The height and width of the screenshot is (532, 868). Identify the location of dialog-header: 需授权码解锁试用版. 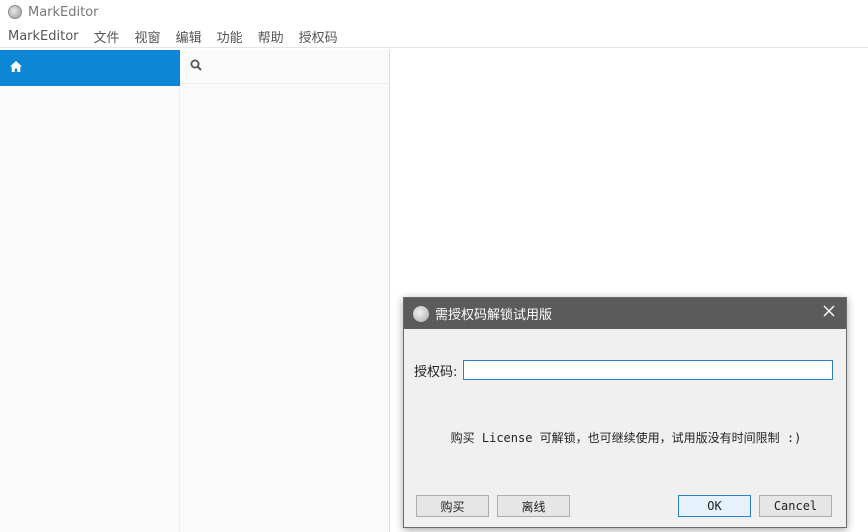
(625, 313).